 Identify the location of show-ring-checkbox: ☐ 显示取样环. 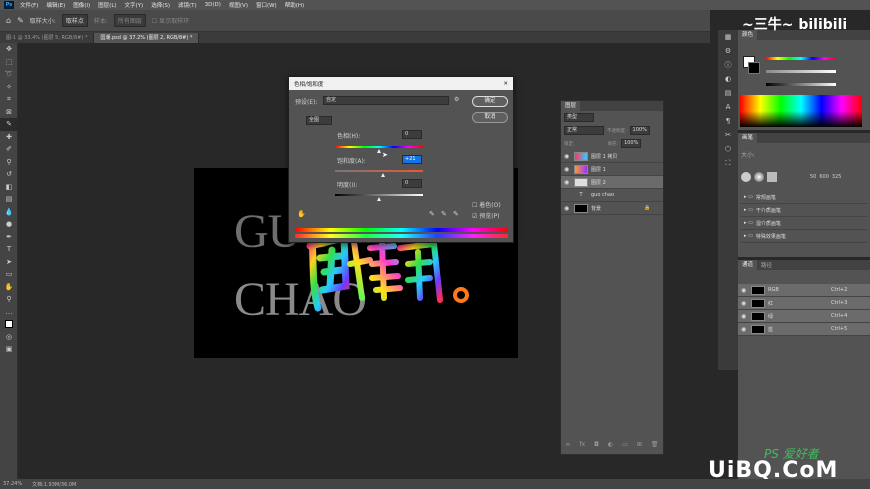
(170, 20).